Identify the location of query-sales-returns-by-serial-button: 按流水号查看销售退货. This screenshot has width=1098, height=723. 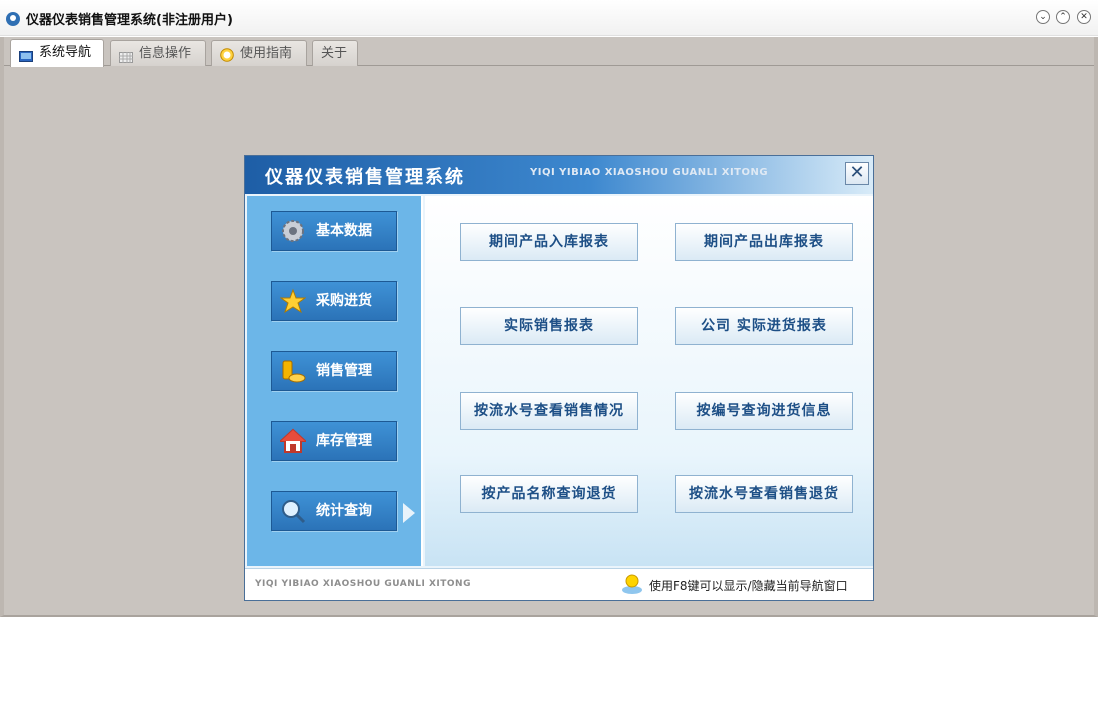
(764, 494).